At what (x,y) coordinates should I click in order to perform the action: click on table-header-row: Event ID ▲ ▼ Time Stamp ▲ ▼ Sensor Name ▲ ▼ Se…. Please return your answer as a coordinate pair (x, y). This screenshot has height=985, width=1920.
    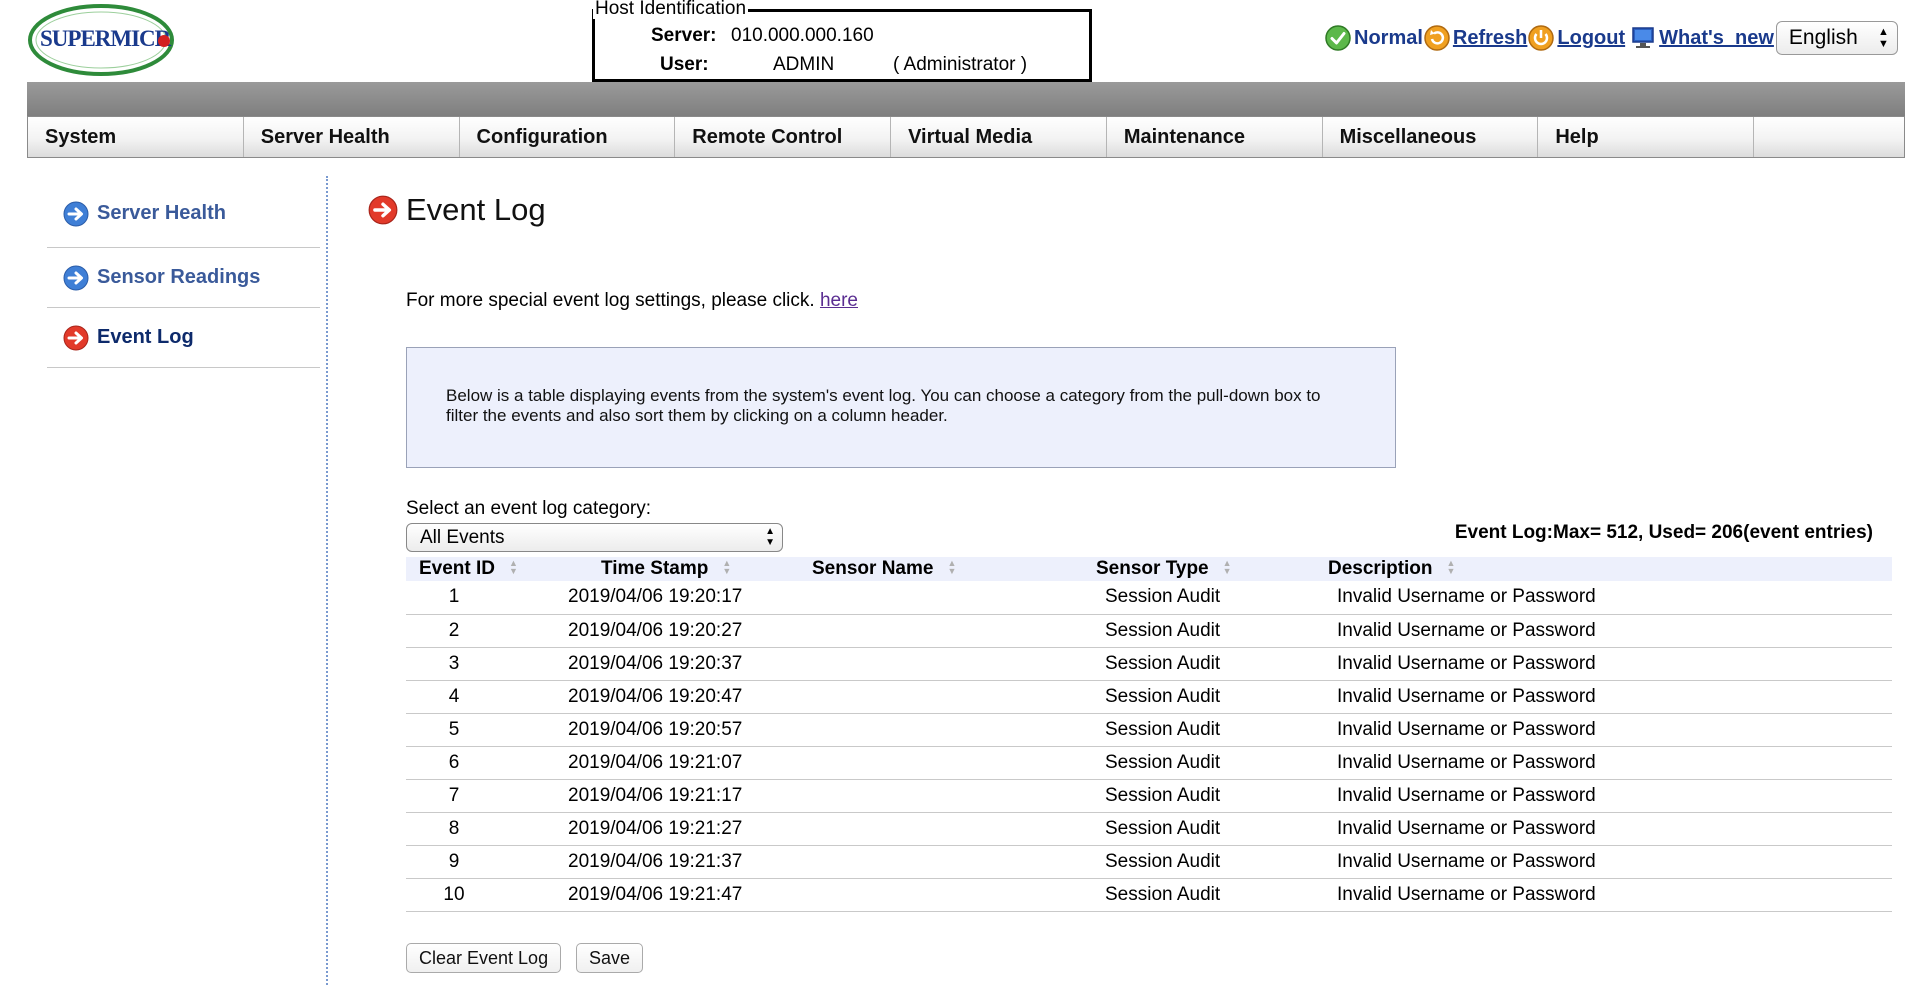
    Looking at the image, I should click on (1149, 569).